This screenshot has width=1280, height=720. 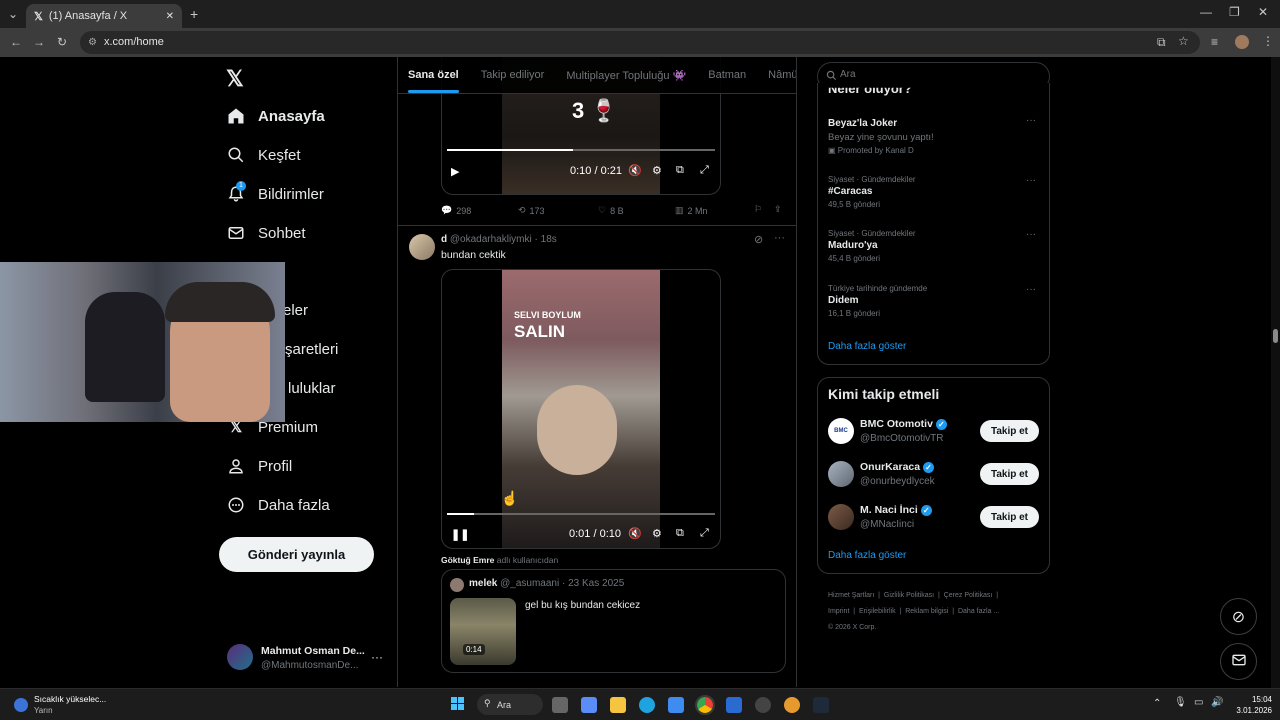 I want to click on close-window-icon: ✕, so click(x=1263, y=12).